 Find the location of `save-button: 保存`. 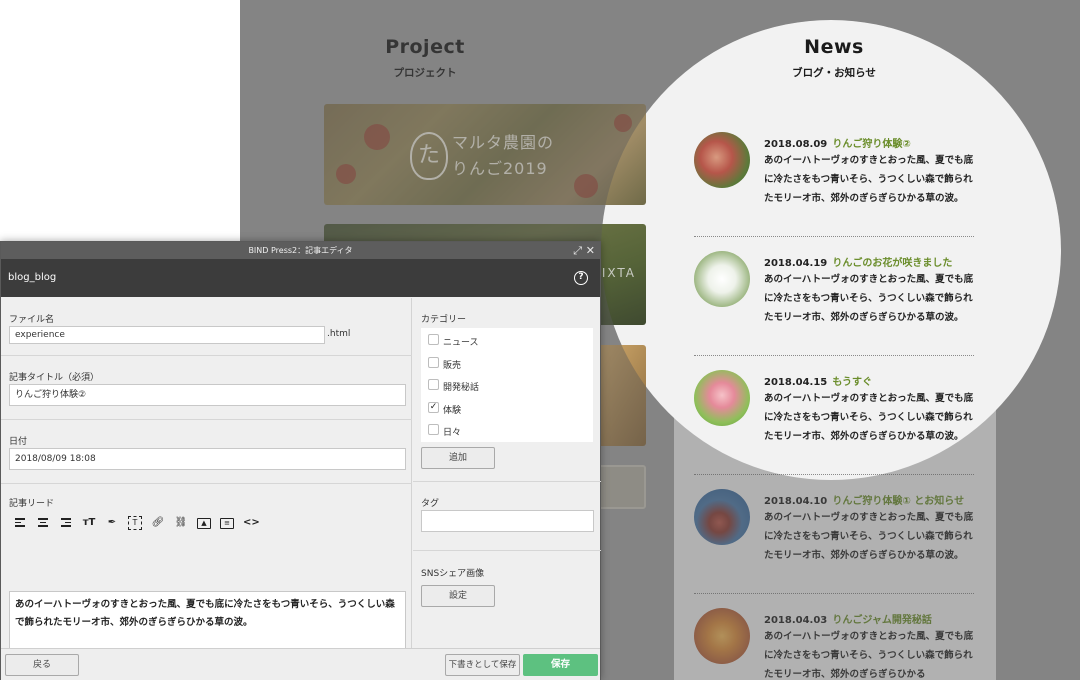

save-button: 保存 is located at coordinates (560, 665).